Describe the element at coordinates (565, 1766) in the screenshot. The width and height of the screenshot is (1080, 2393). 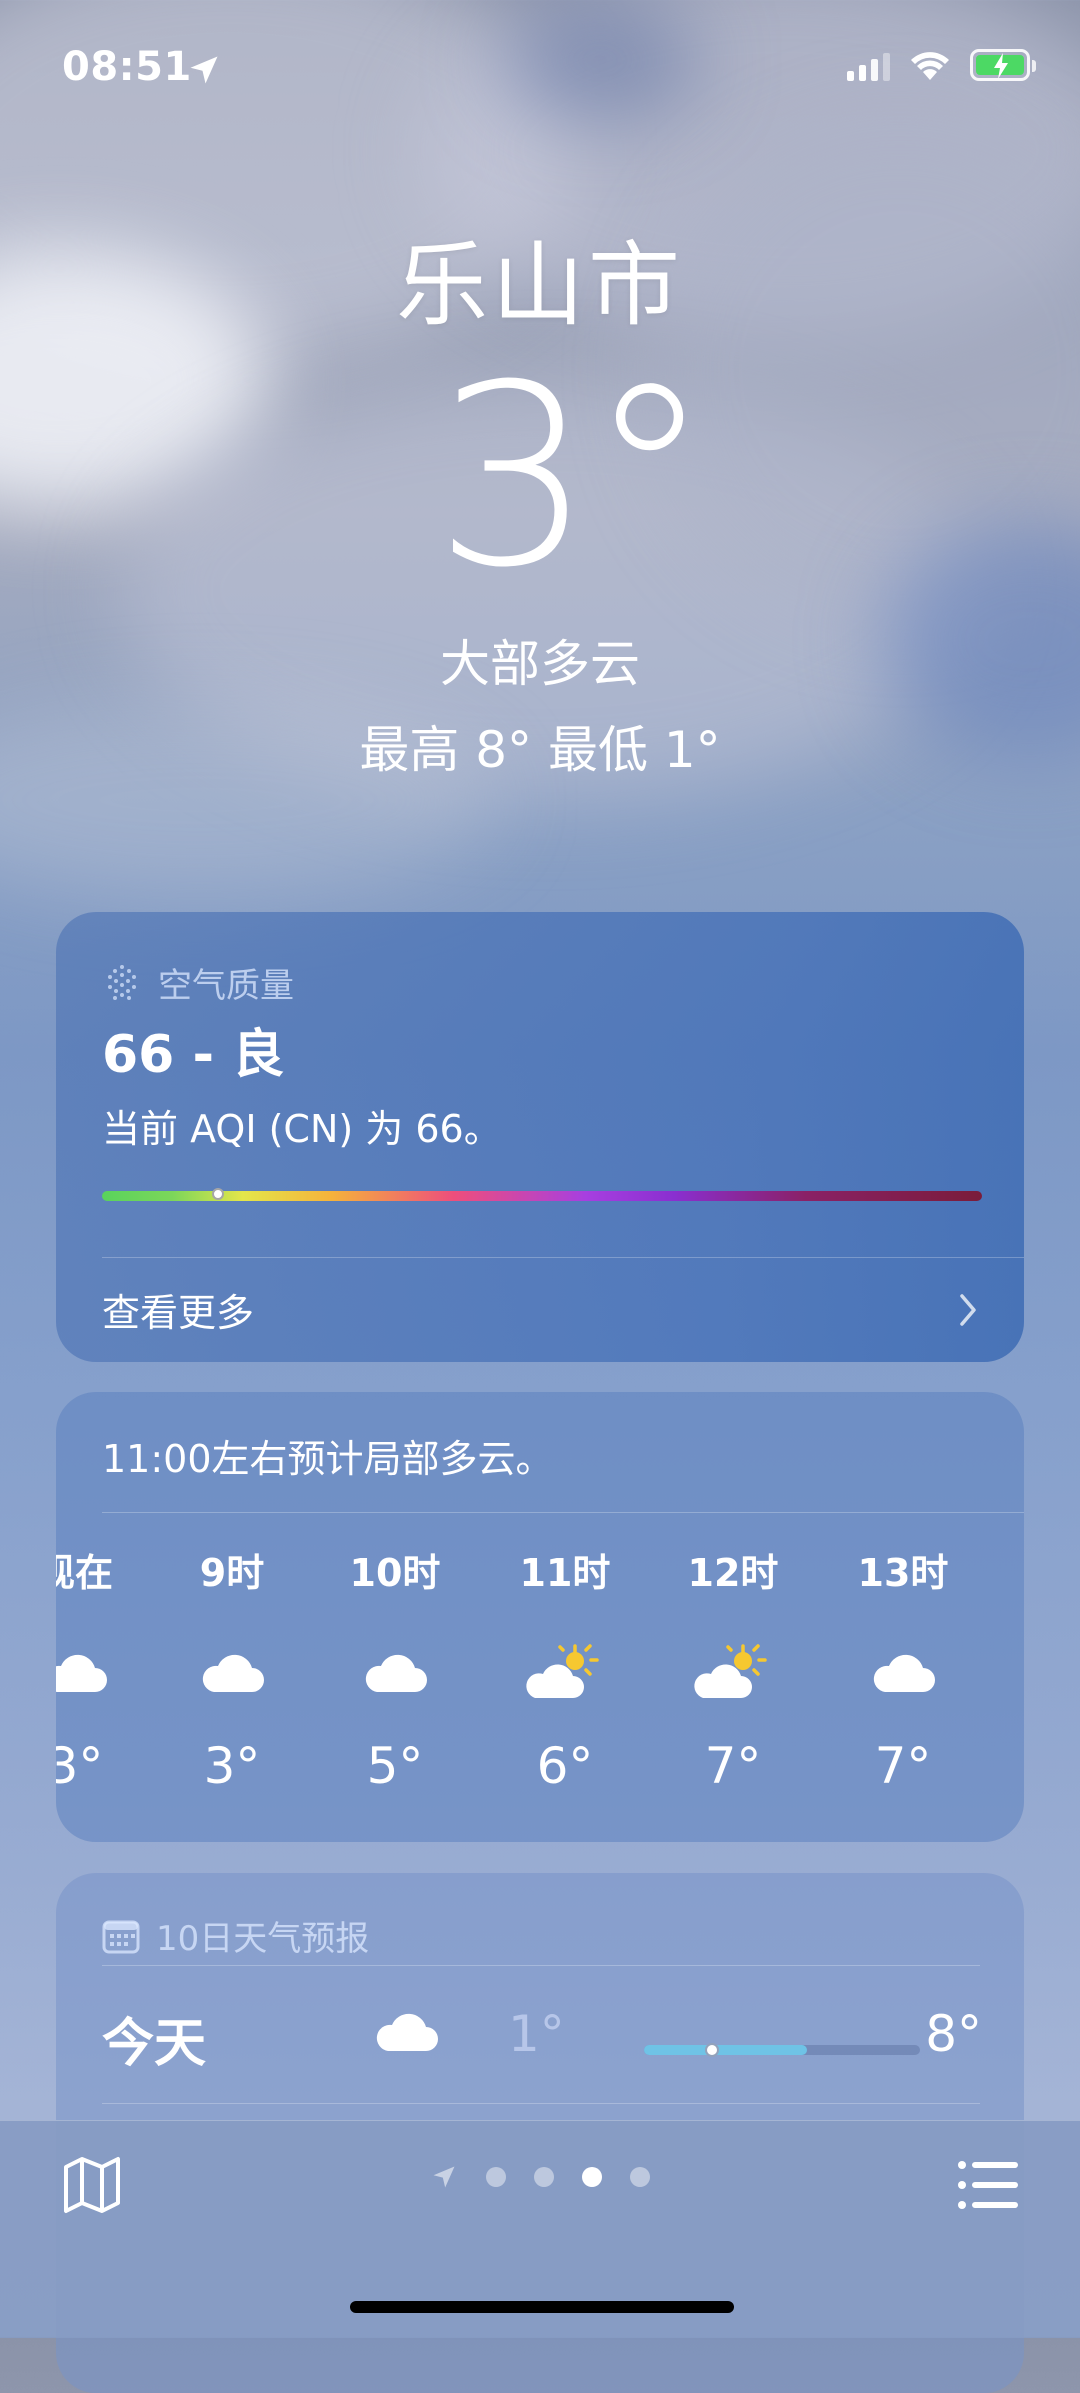
I see `hour-temperature: 6°` at that location.